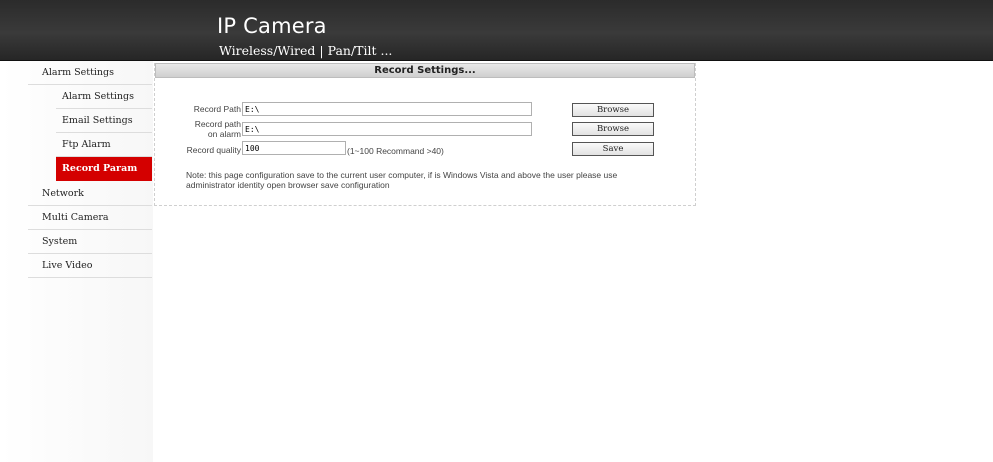 The width and height of the screenshot is (993, 462). Describe the element at coordinates (213, 150) in the screenshot. I see `record-quality-label: Record quality` at that location.